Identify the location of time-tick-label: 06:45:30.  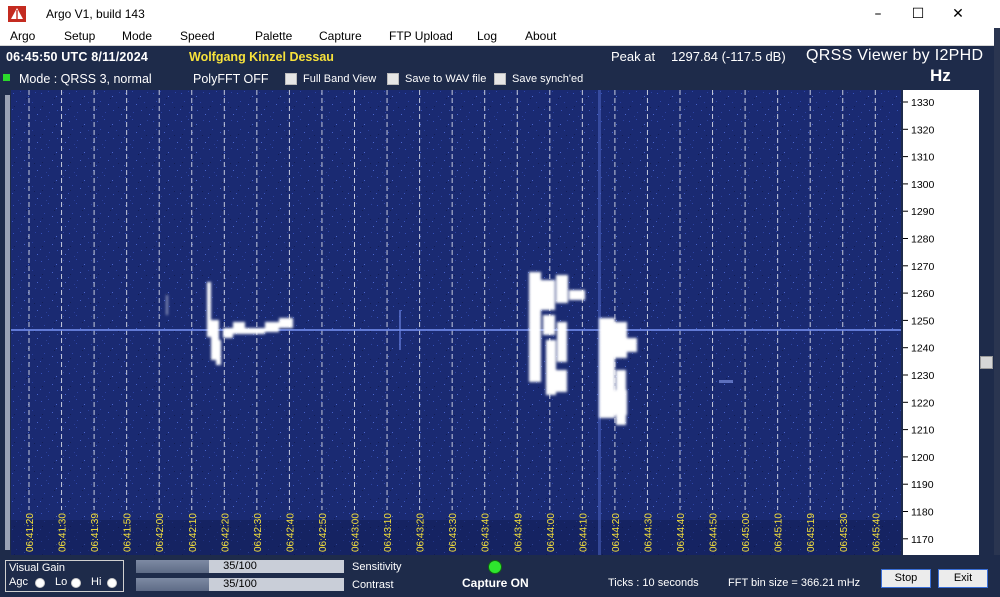
(844, 532).